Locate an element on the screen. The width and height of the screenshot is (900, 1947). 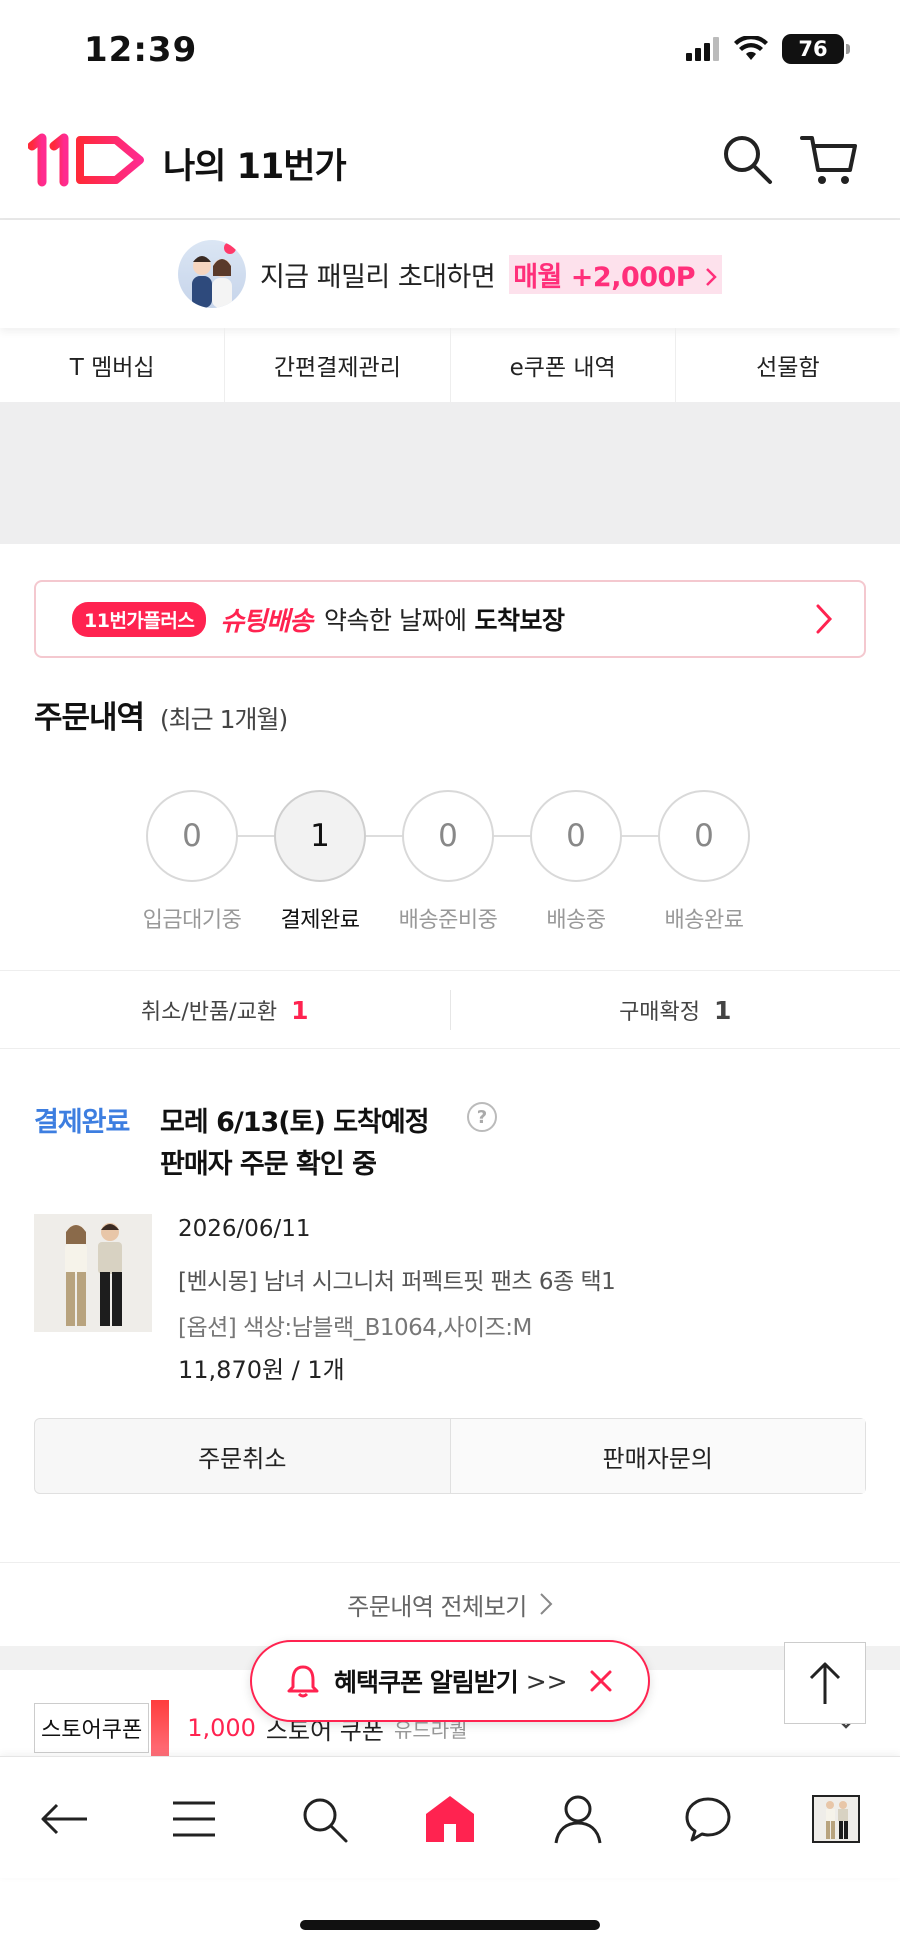
view-all-orders-link: 주문내역 전체보기 is located at coordinates (450, 1604).